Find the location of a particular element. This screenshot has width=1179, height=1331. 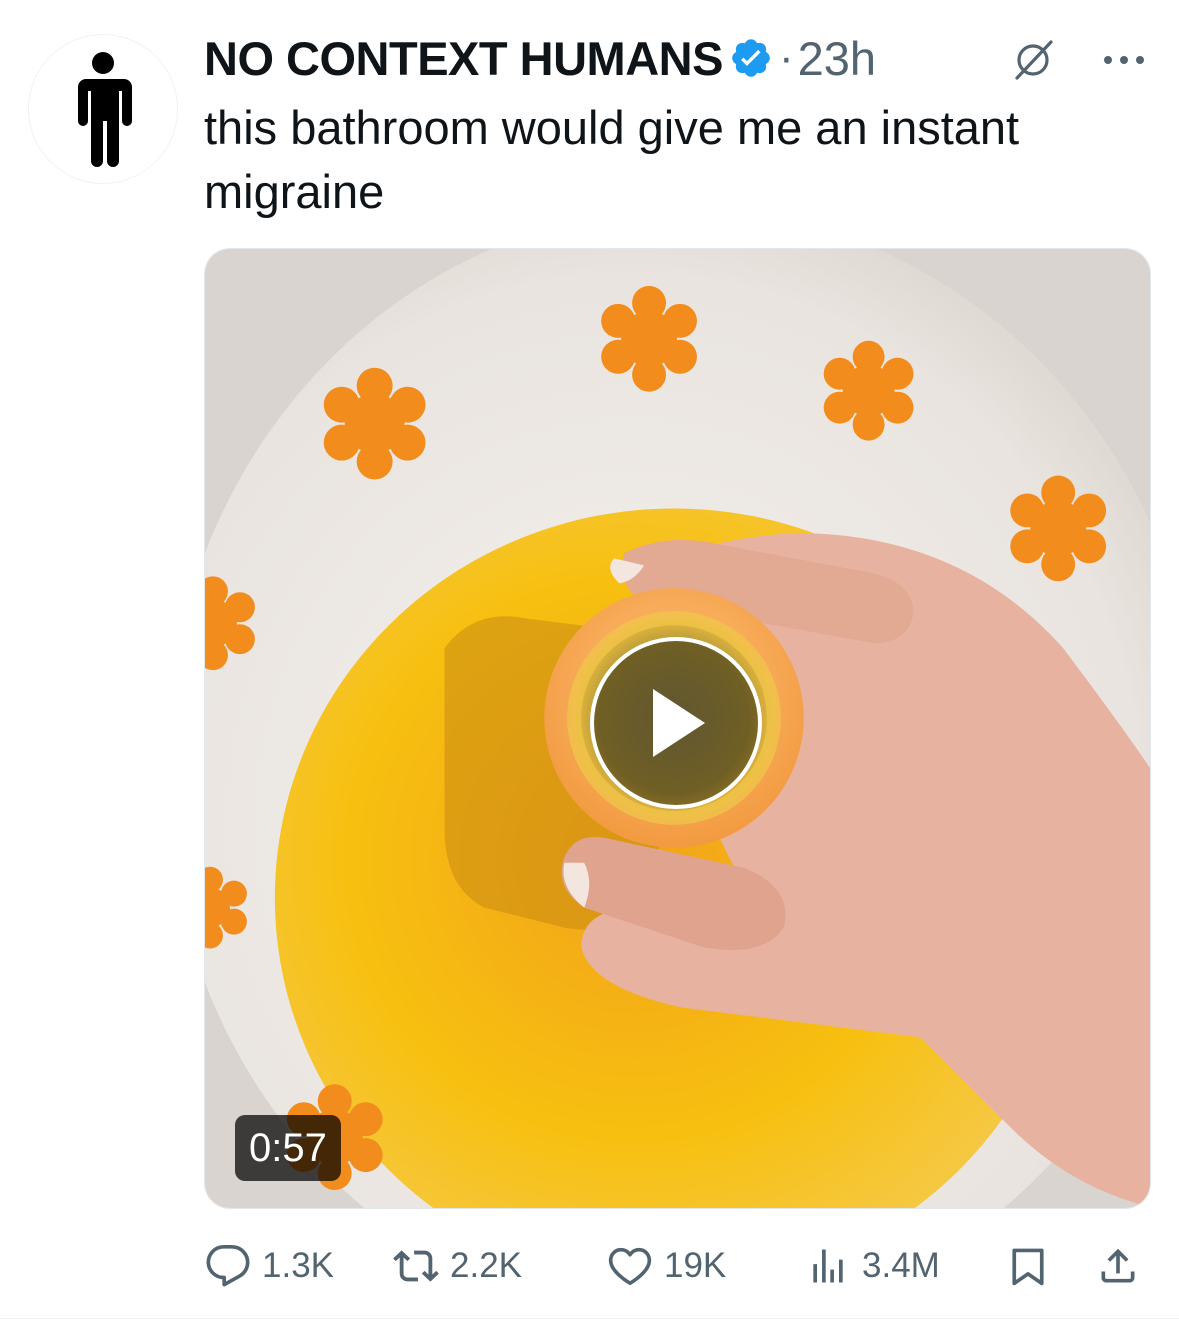

reply-icon is located at coordinates (228, 1266).